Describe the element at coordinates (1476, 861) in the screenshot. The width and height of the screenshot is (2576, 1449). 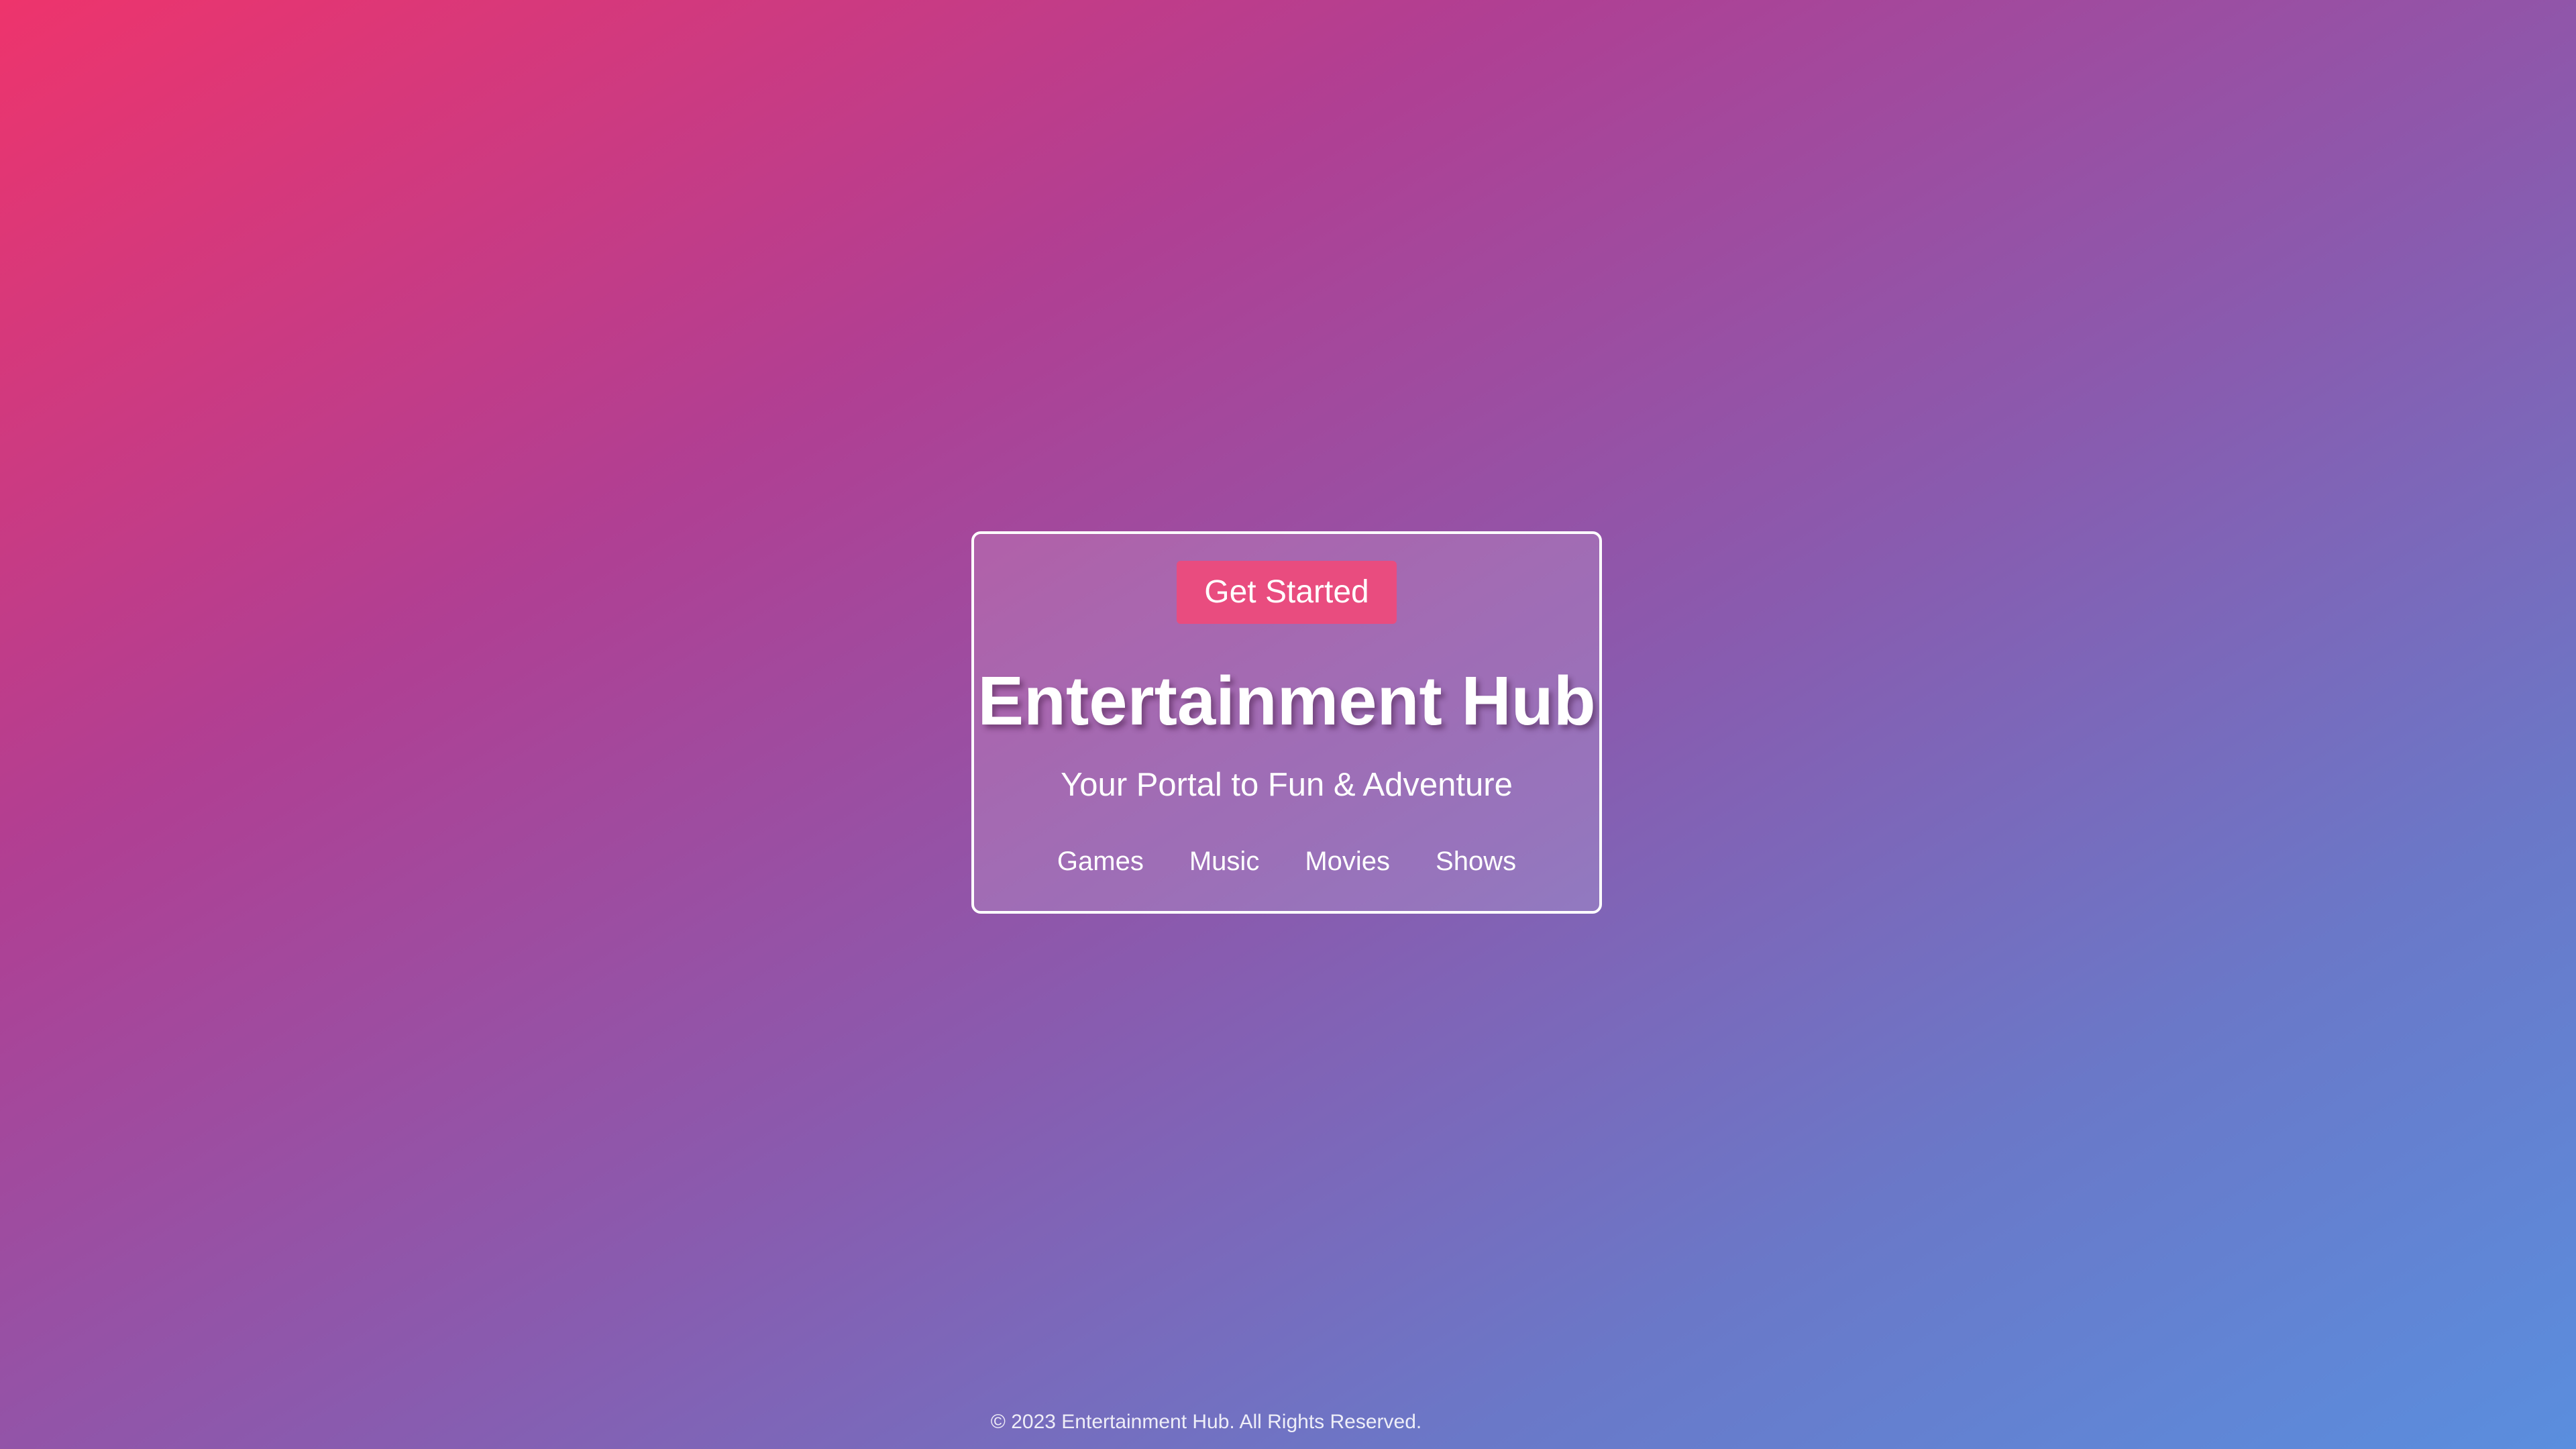
I see `nav-link-shows: Shows` at that location.